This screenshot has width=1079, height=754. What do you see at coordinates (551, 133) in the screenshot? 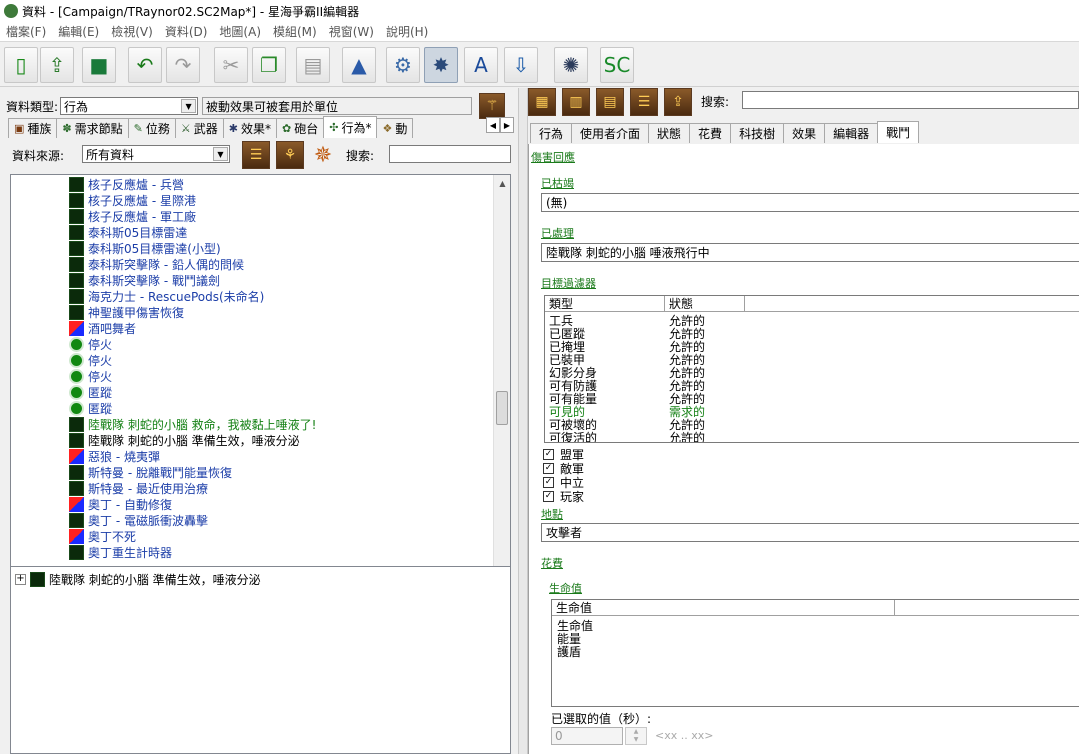
I see `field-tab: 行為` at bounding box center [551, 133].